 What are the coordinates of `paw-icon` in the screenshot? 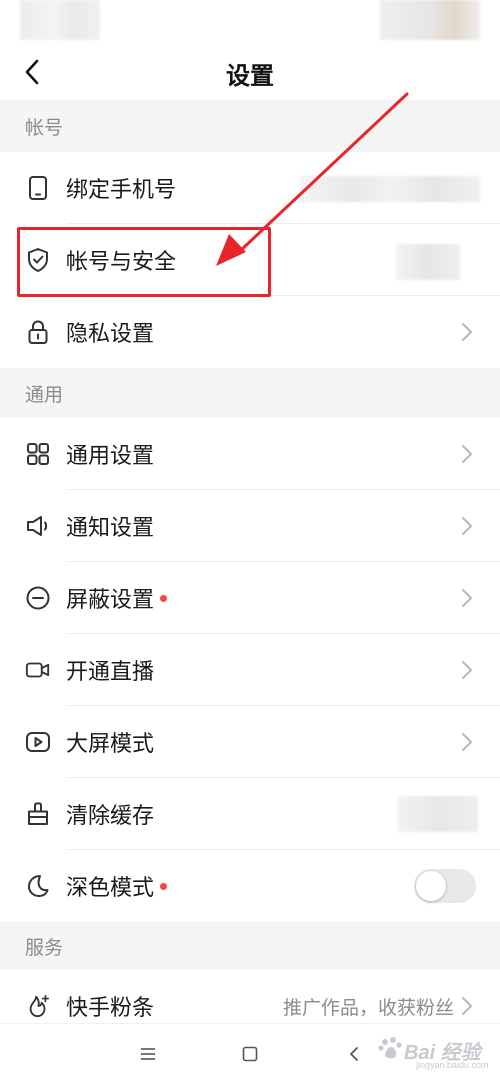 It's located at (390, 1048).